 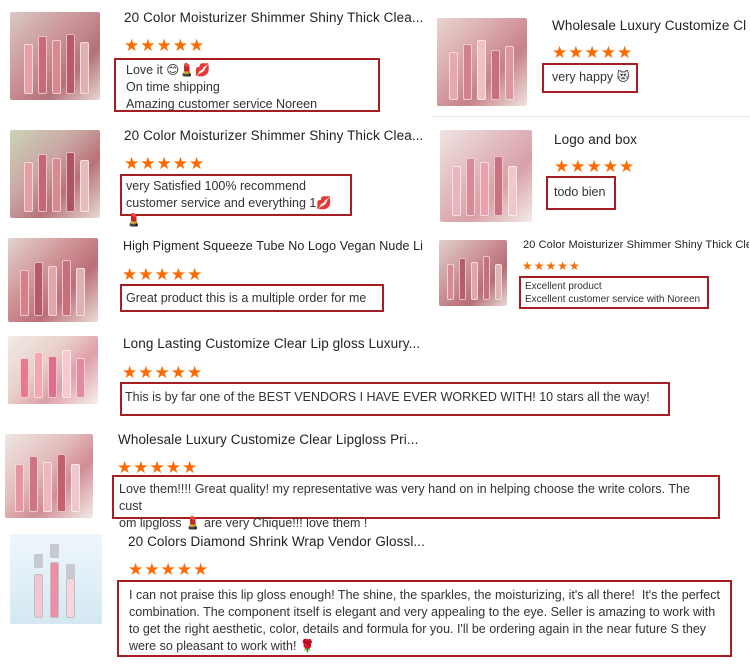 What do you see at coordinates (652, 139) in the screenshot?
I see `product-title: Logo and box` at bounding box center [652, 139].